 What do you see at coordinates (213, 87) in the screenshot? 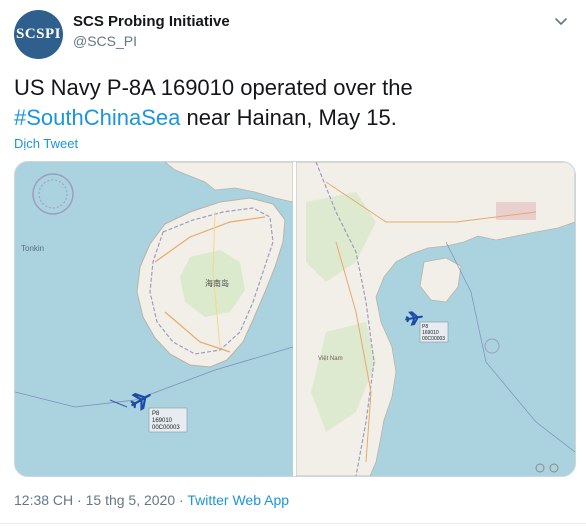
I see `tweet-text-part: US Navy P-8A 169010 operated over the` at bounding box center [213, 87].